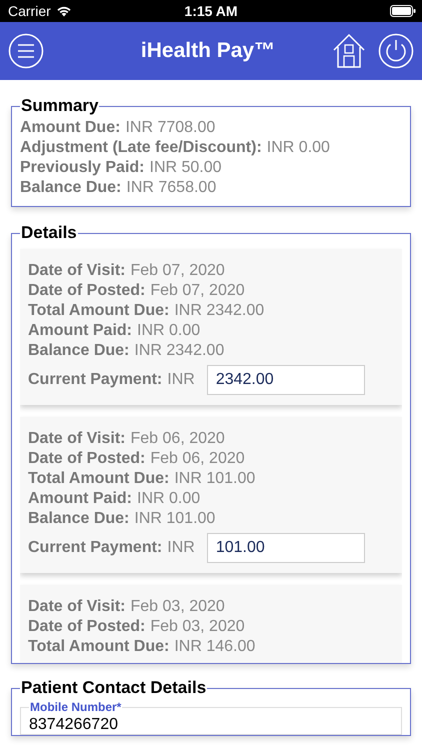 The height and width of the screenshot is (750, 422). What do you see at coordinates (403, 11) in the screenshot?
I see `battery-icon` at bounding box center [403, 11].